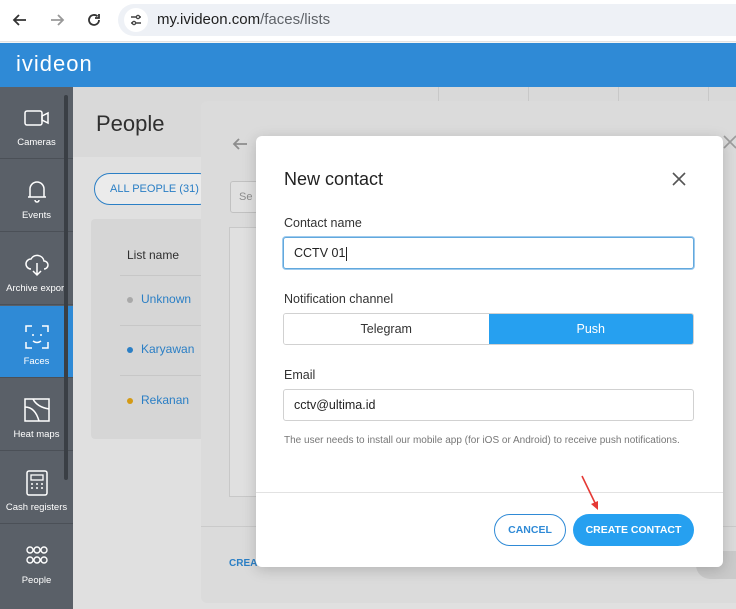 This screenshot has width=736, height=609. What do you see at coordinates (37, 555) in the screenshot?
I see `people-icon` at bounding box center [37, 555].